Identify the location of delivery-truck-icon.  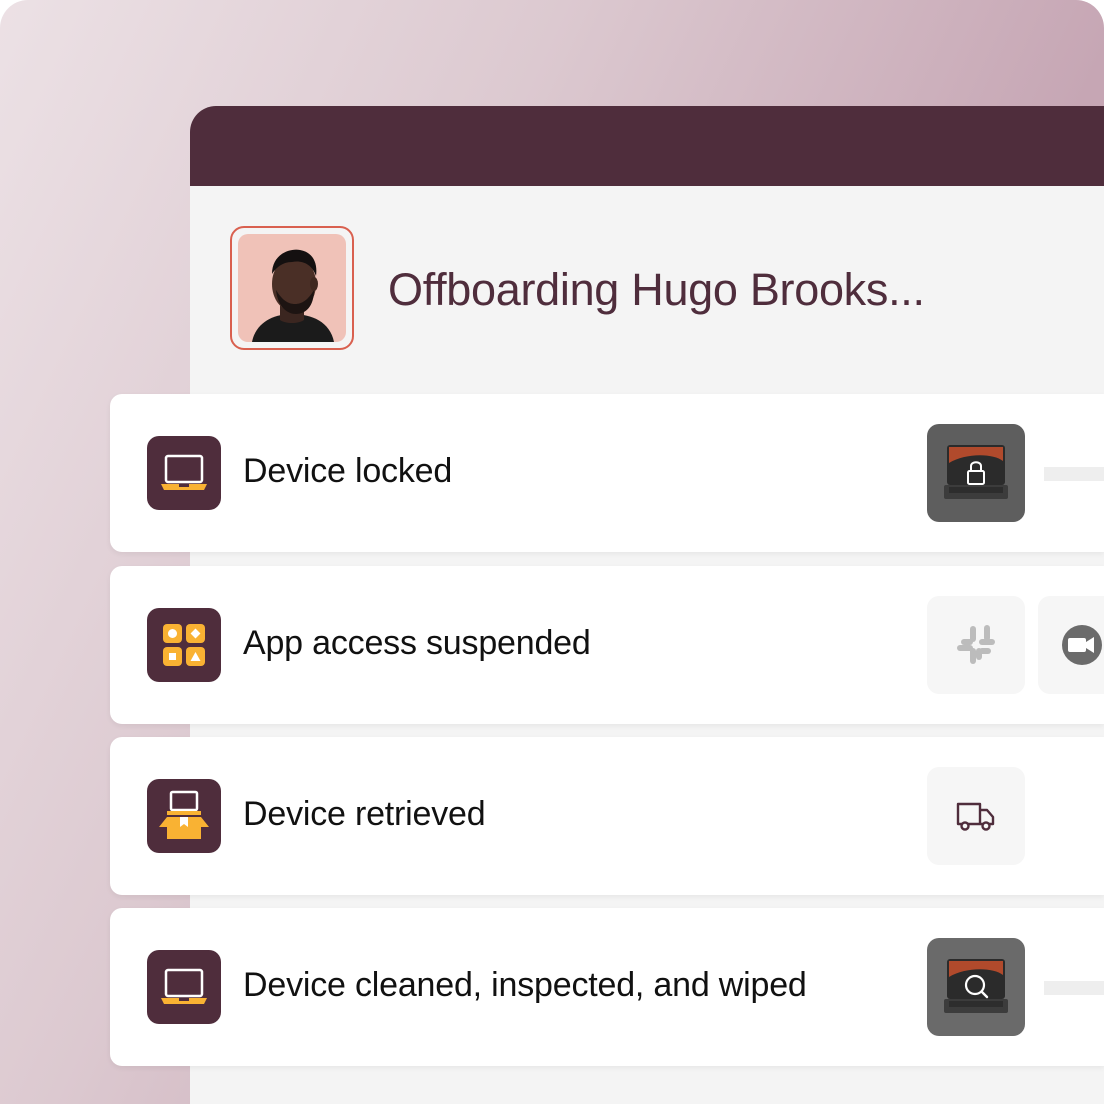
(976, 816).